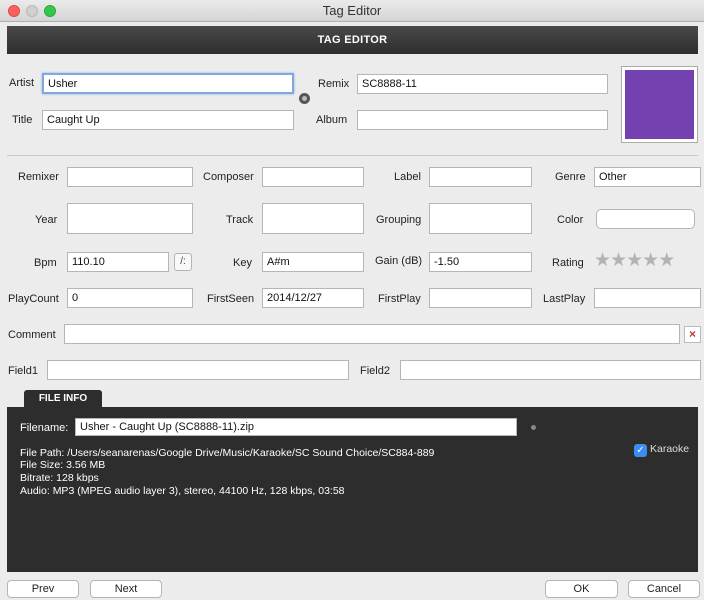 This screenshot has width=704, height=600. I want to click on remixer-input, so click(130, 177).